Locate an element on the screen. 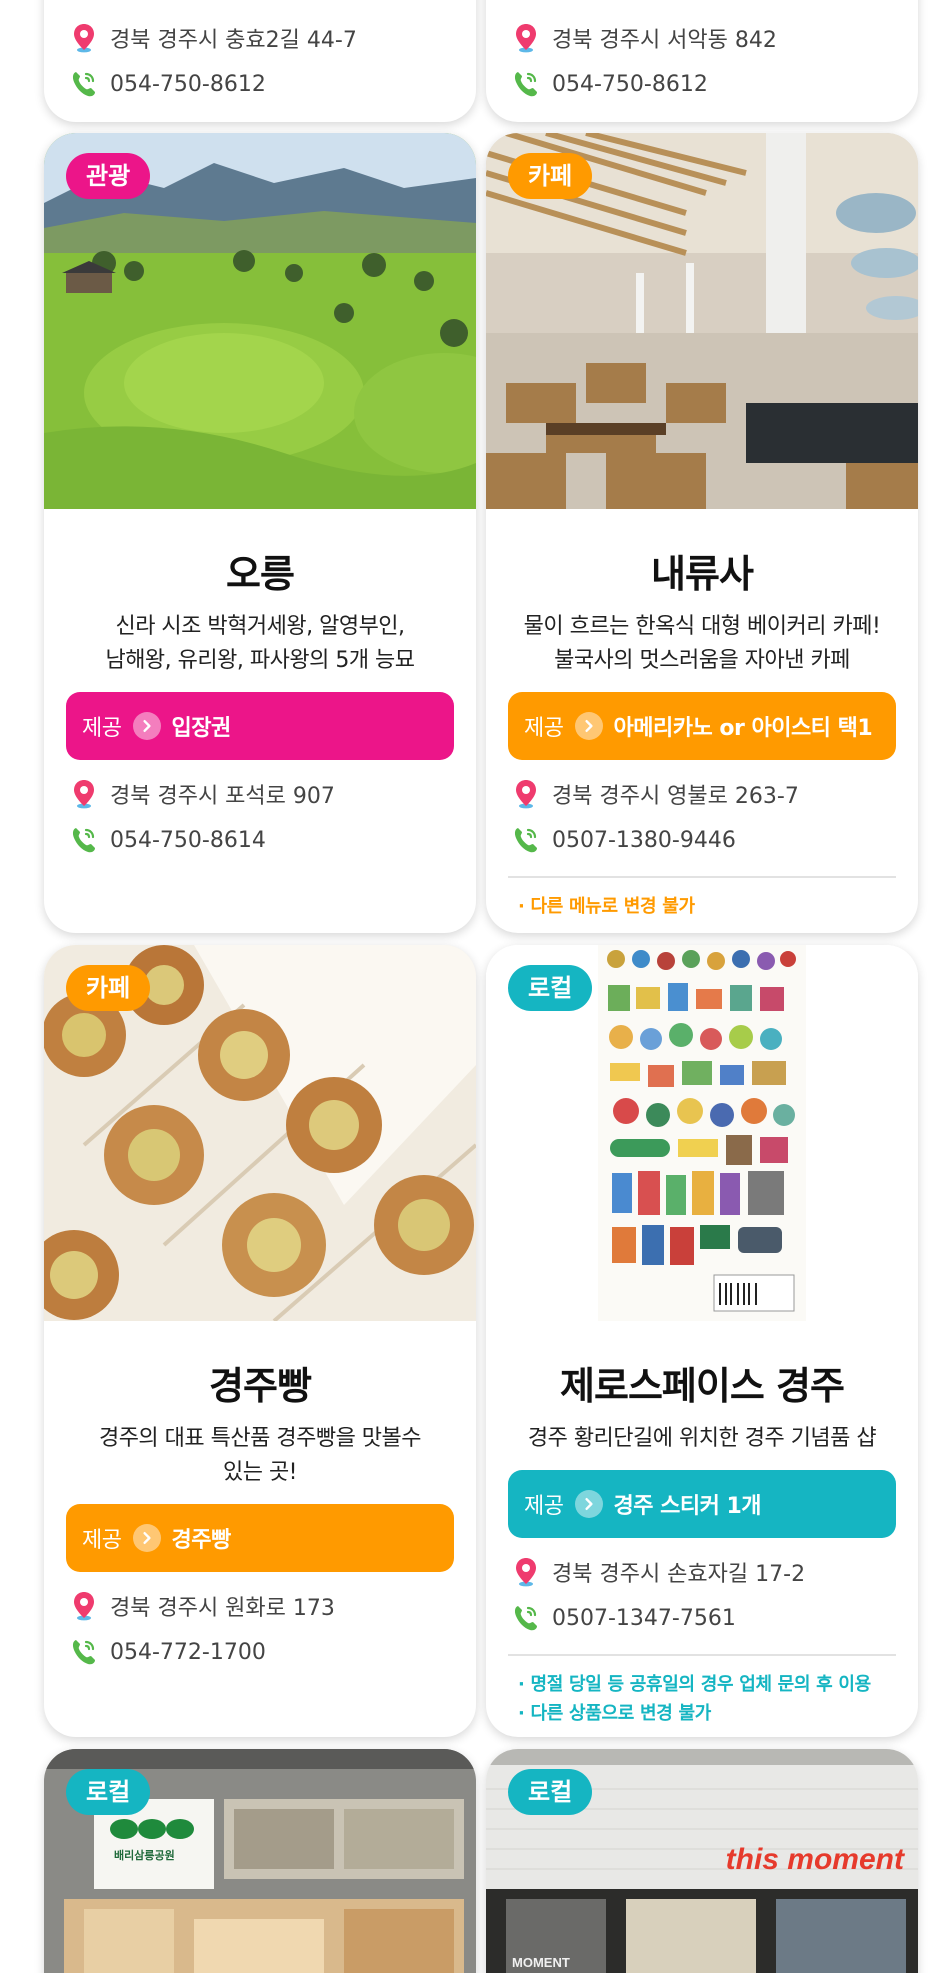 Image resolution: width=950 pixels, height=1973 pixels. address-row: 경북 경주시 영불로 263-7 is located at coordinates (702, 794).